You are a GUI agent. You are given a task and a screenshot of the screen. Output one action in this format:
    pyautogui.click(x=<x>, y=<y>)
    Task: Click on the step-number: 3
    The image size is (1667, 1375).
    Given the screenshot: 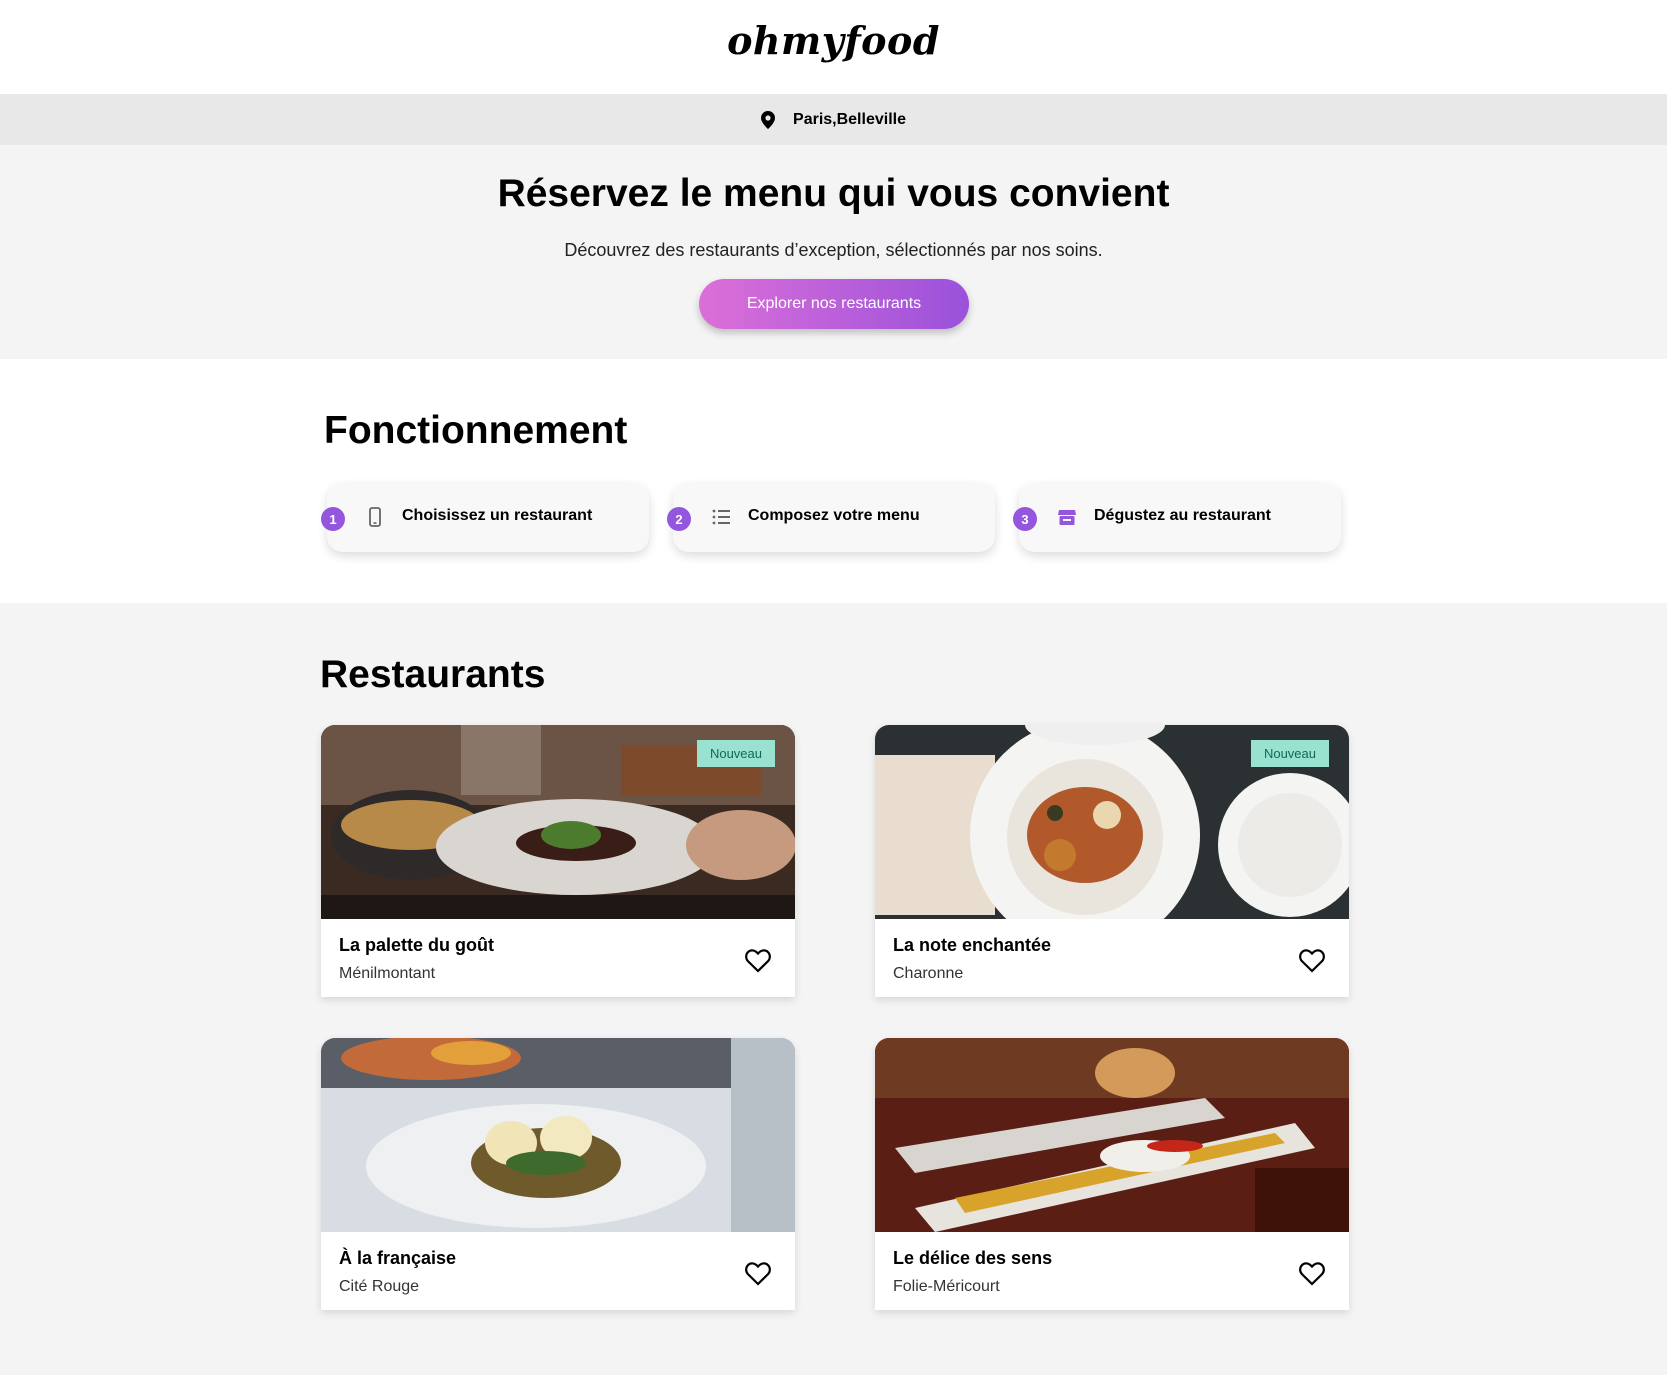 What is the action you would take?
    pyautogui.click(x=1025, y=519)
    